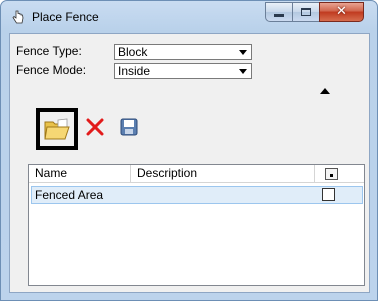 Image resolution: width=378 pixels, height=301 pixels. I want to click on fence-type-label: Fence Type:, so click(49, 51).